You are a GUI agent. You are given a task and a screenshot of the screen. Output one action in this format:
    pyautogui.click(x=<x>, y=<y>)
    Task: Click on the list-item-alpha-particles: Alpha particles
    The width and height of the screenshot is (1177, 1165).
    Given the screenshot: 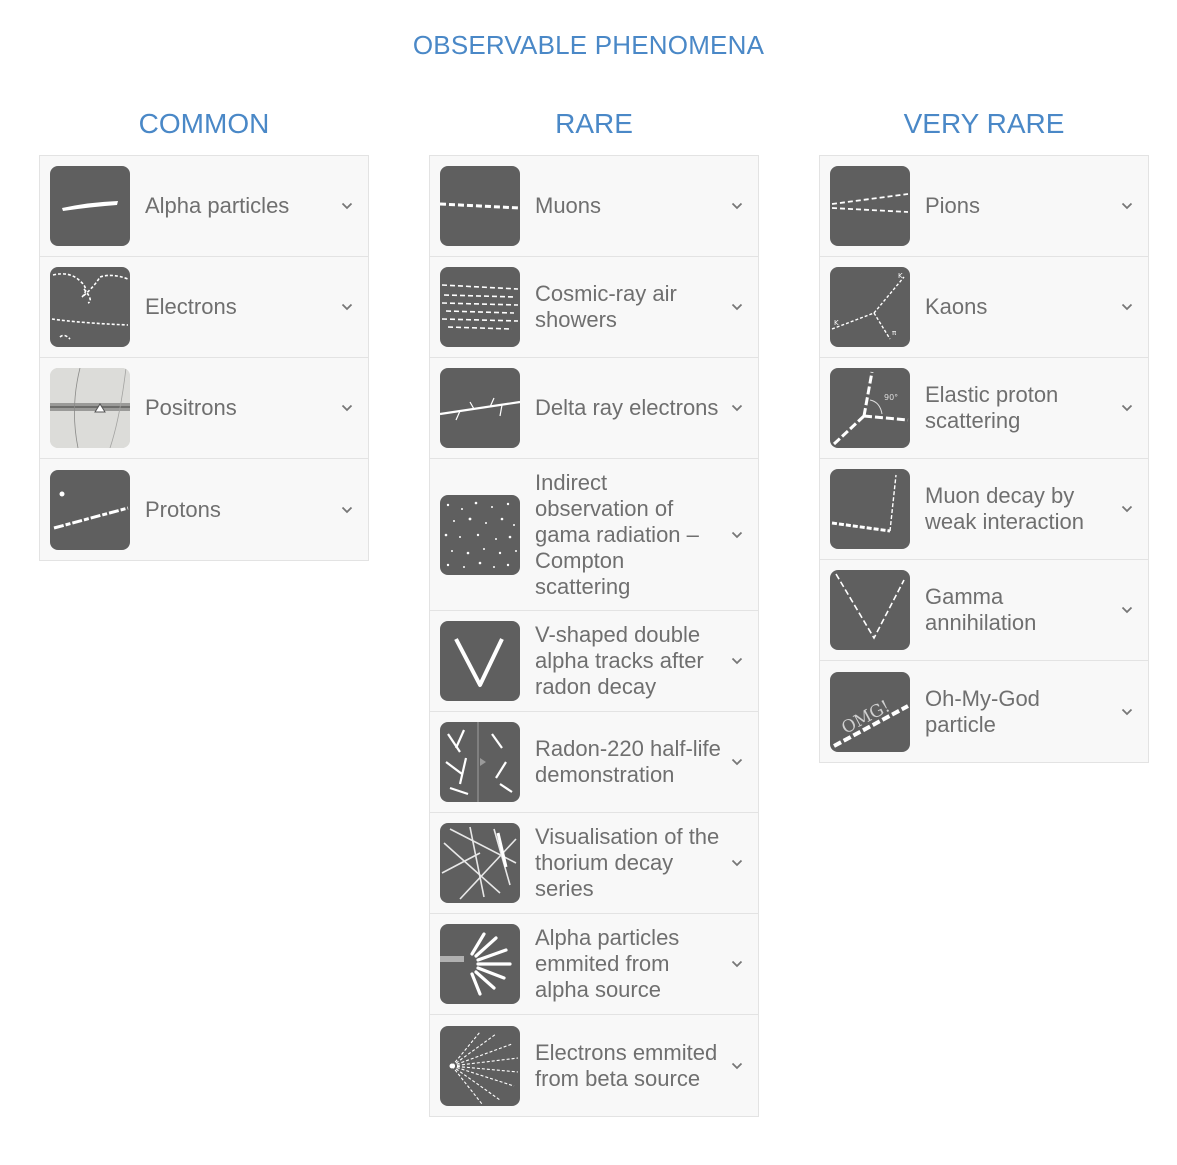 What is the action you would take?
    pyautogui.click(x=204, y=206)
    